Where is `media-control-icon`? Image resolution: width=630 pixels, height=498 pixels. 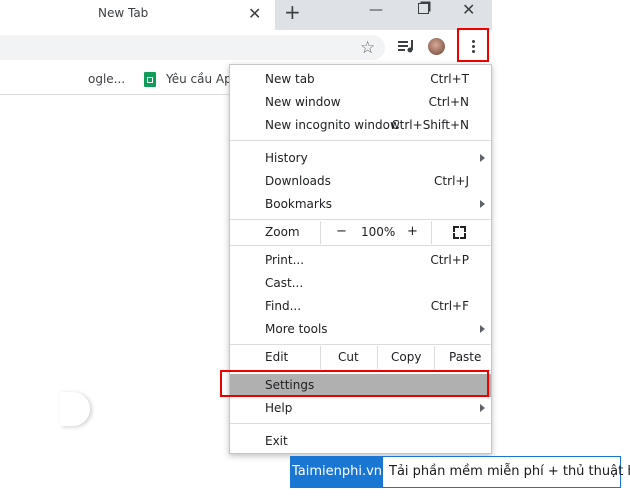
media-control-icon is located at coordinates (407, 46).